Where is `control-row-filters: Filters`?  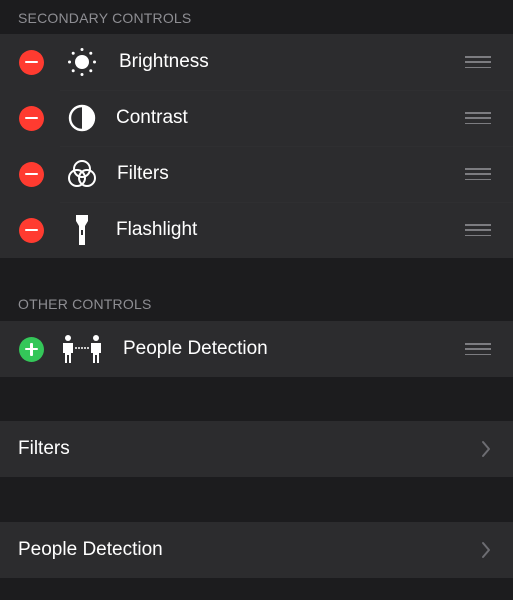
control-row-filters: Filters is located at coordinates (256, 174).